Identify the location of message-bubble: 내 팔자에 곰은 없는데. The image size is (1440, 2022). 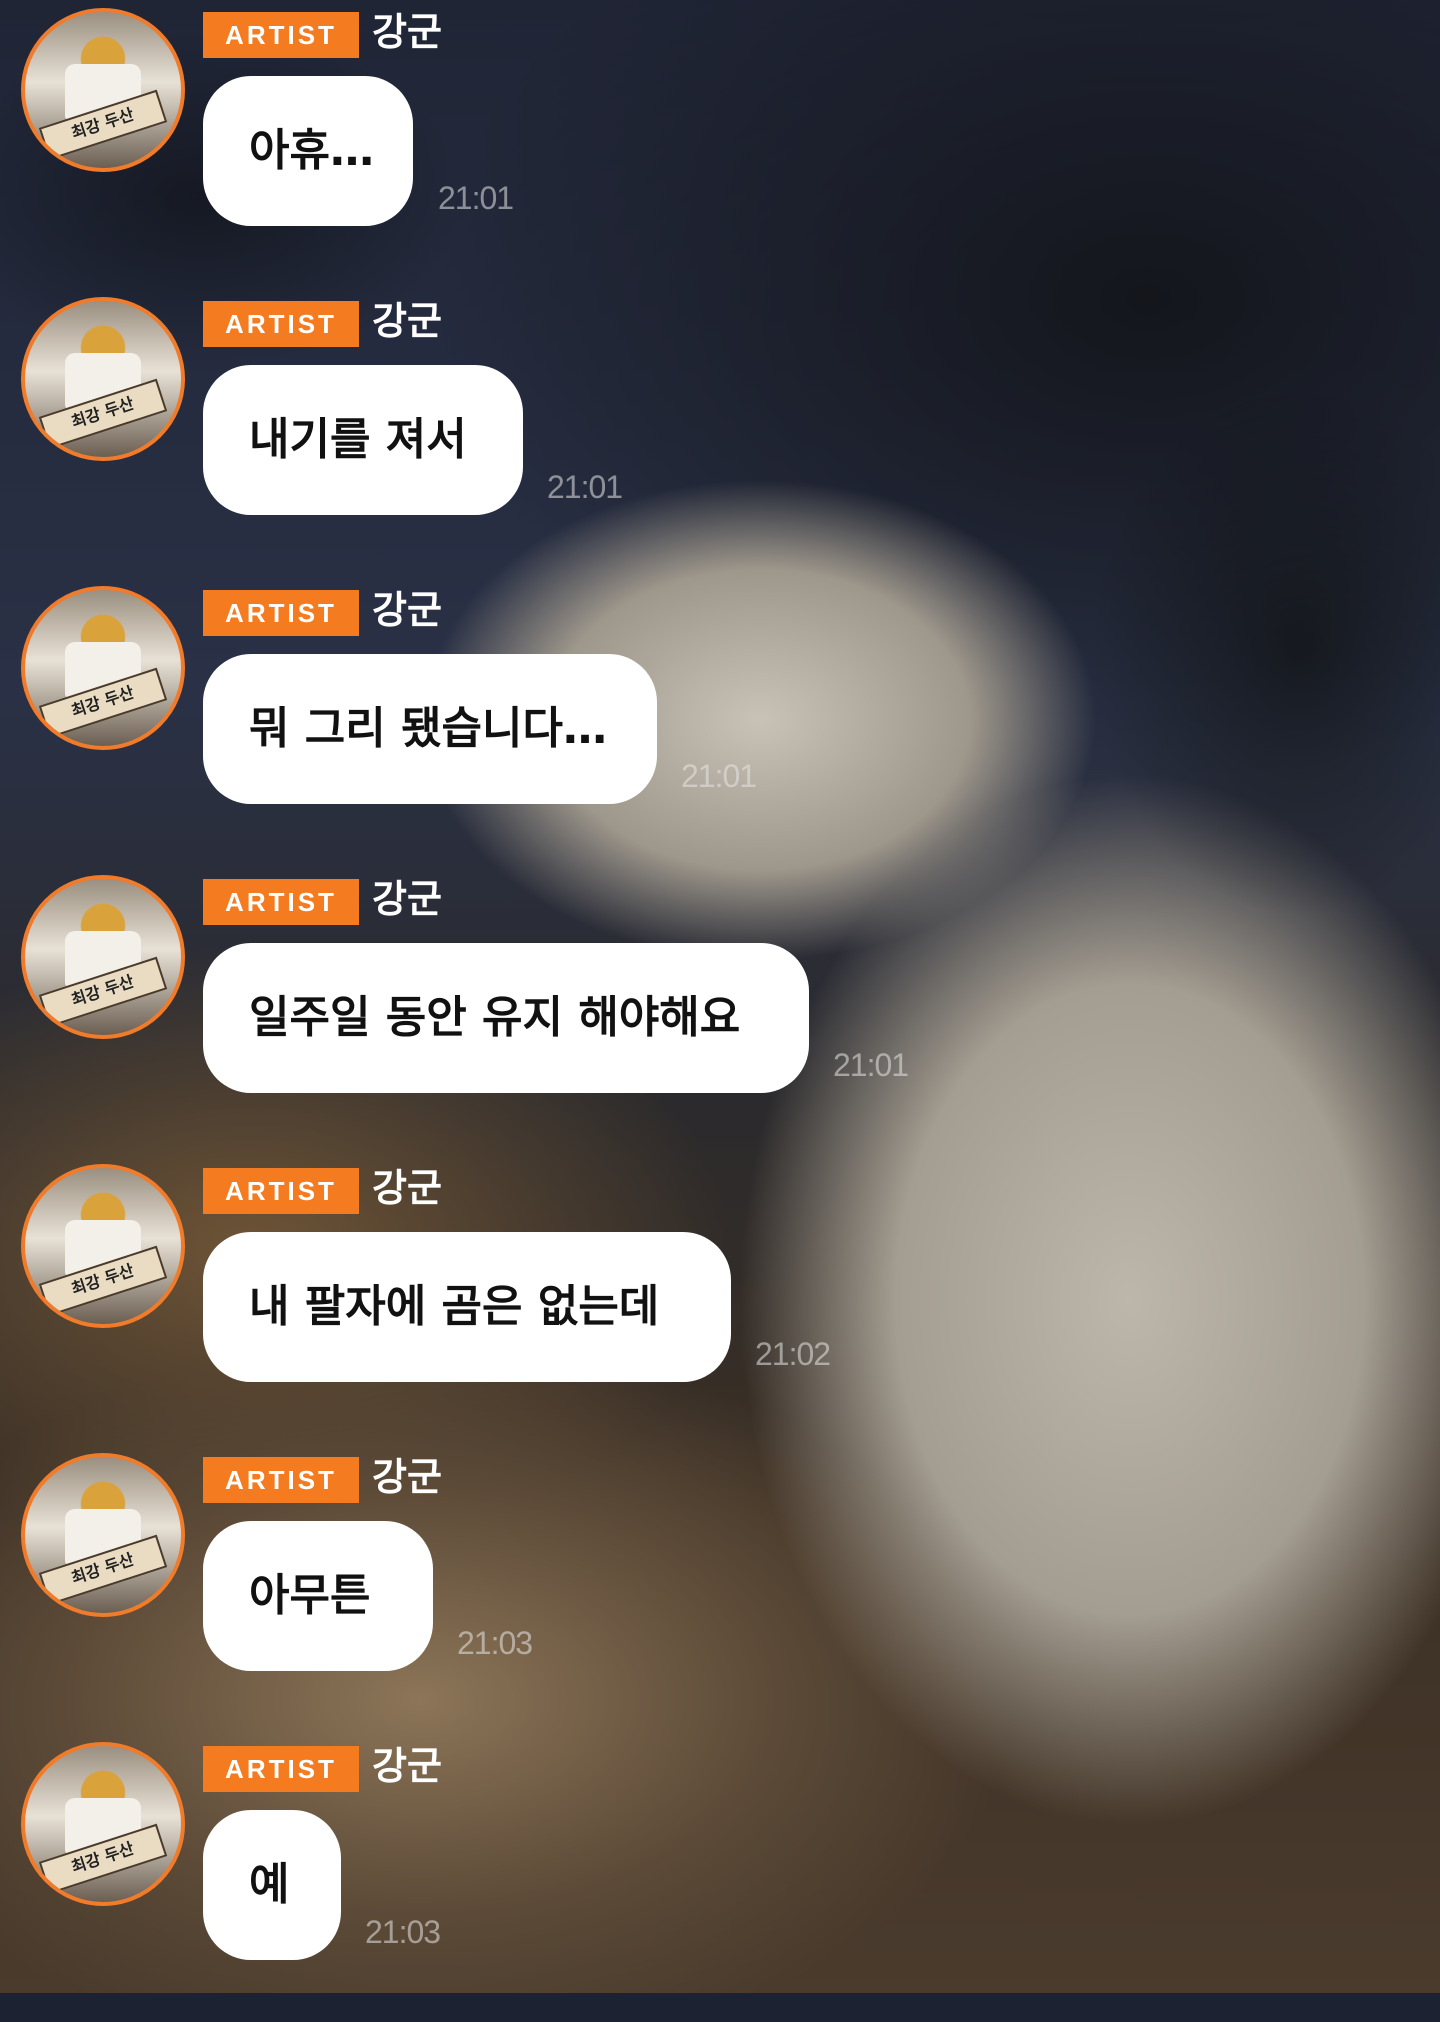
(467, 1307).